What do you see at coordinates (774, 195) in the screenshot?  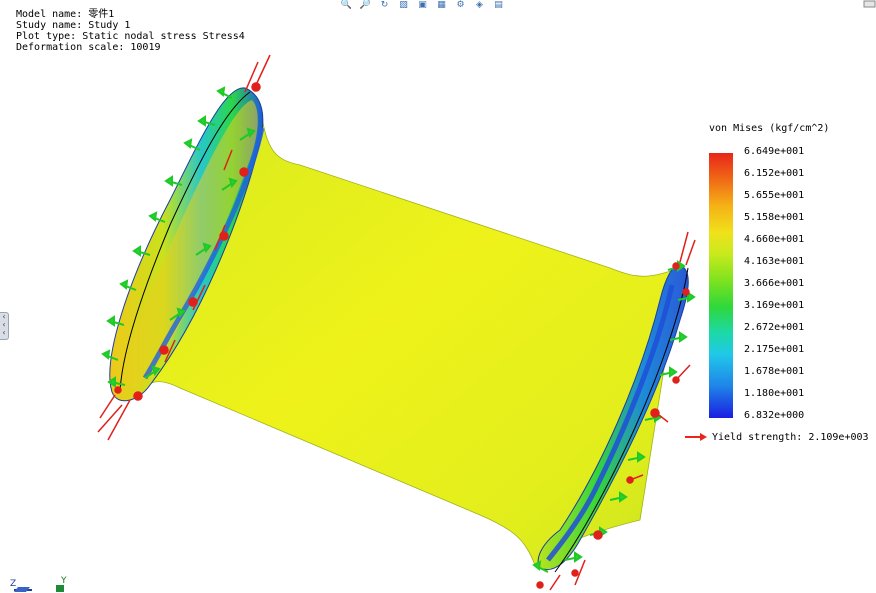 I see `legend-tick: 5.655e+001` at bounding box center [774, 195].